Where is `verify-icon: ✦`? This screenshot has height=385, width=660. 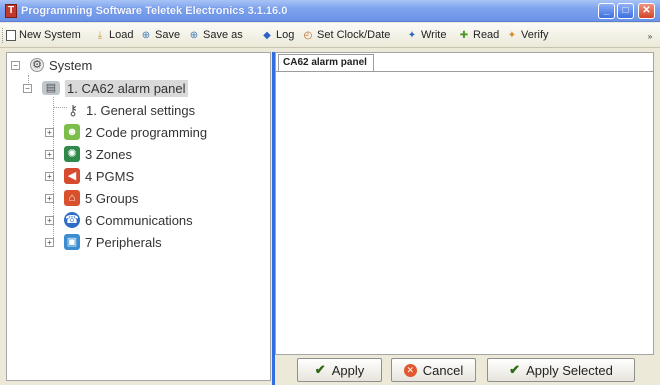
verify-icon: ✦ is located at coordinates (512, 35).